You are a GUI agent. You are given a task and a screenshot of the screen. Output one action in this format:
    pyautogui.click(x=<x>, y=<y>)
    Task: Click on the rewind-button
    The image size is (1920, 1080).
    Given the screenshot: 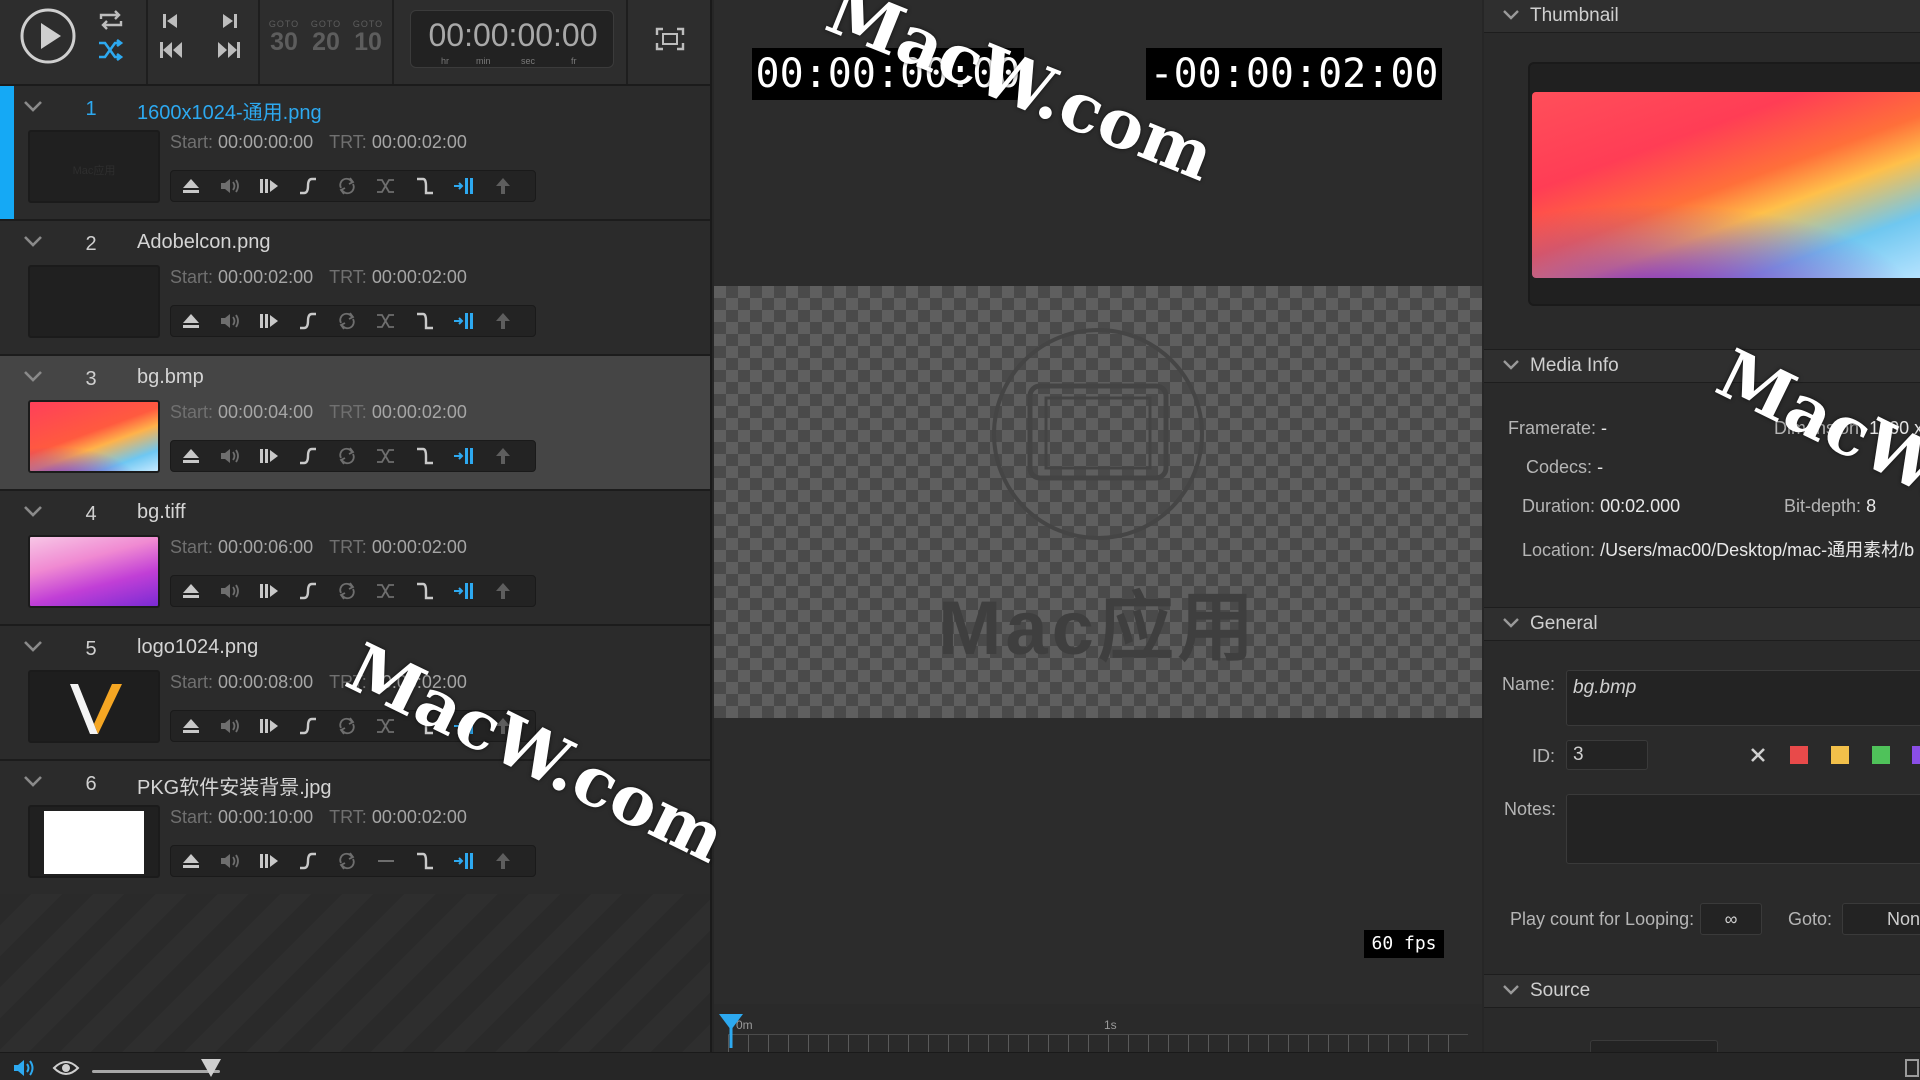 What is the action you would take?
    pyautogui.click(x=171, y=50)
    